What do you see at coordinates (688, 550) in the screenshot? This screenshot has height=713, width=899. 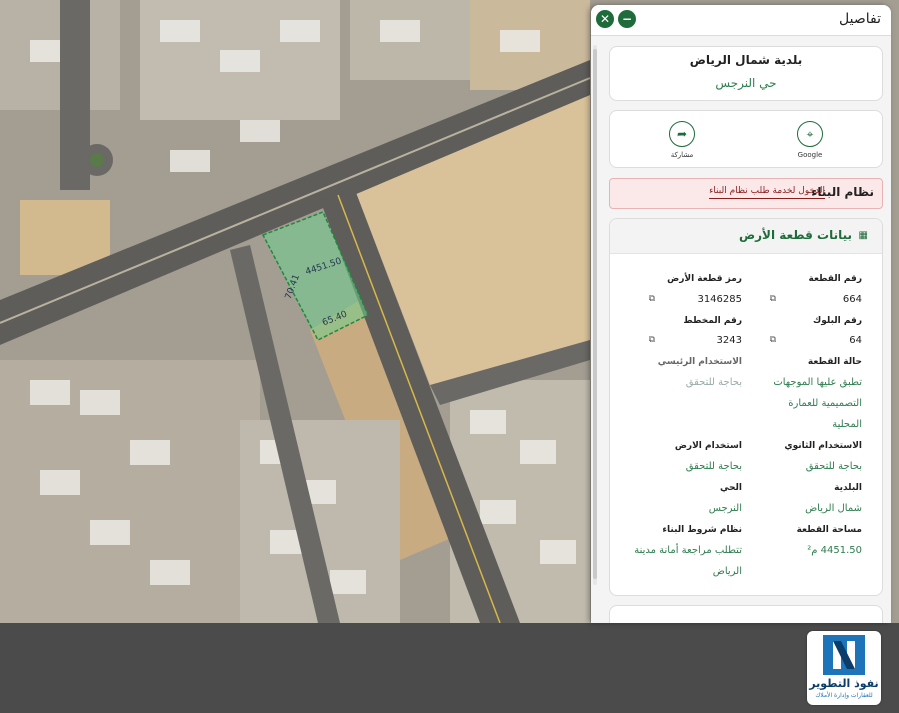 I see `building-conditions-line1: تتطلب مراجعة أمانة مدينة` at bounding box center [688, 550].